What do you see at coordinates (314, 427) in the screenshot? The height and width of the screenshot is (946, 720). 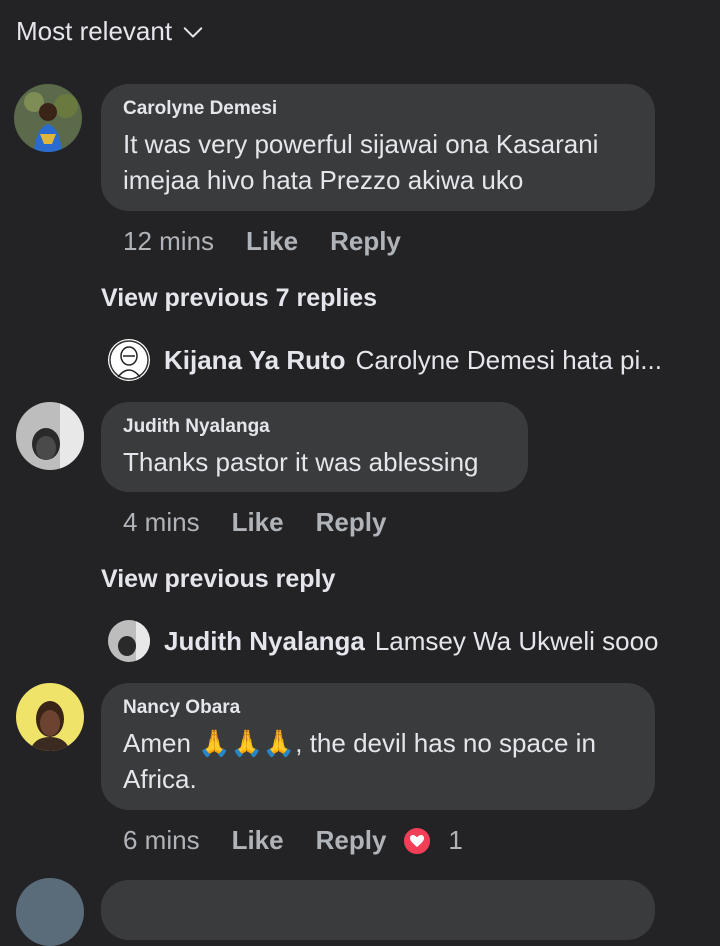 I see `comment-author: Judith Nyalanga` at bounding box center [314, 427].